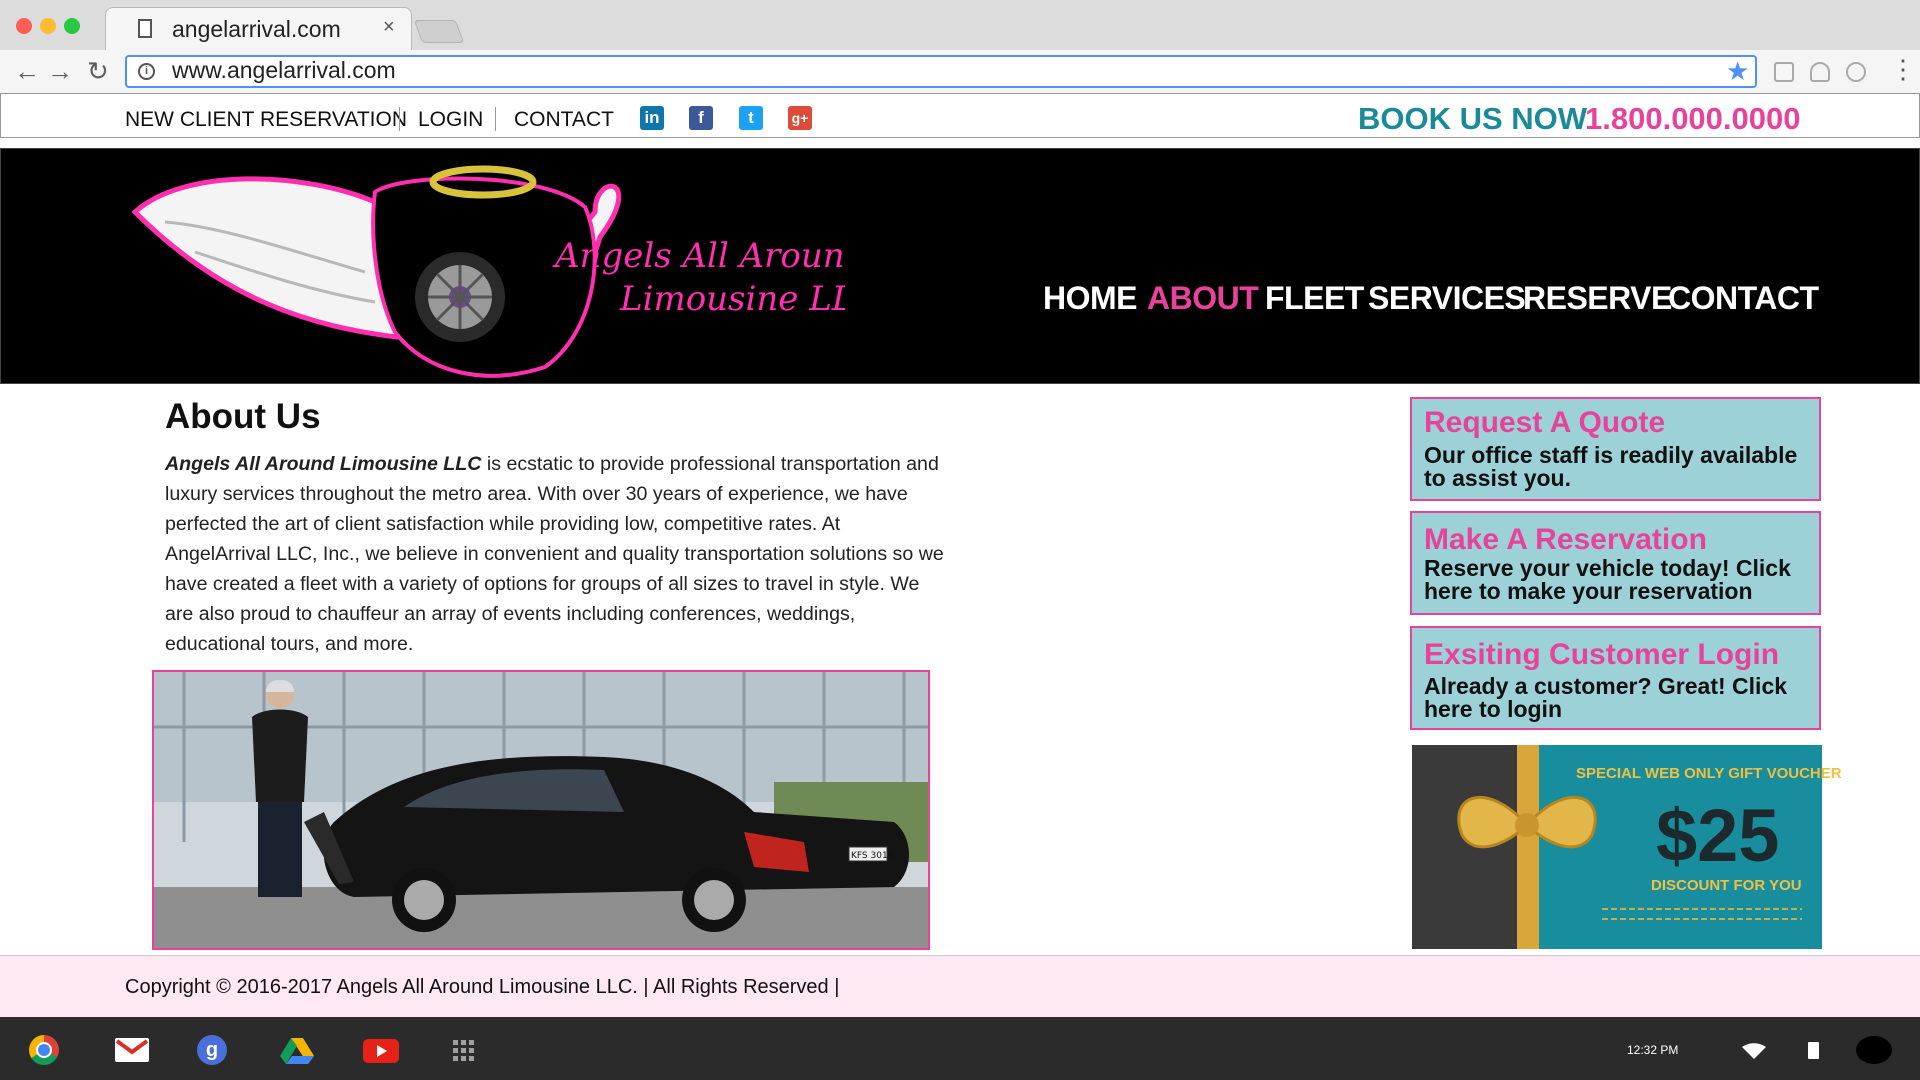 The height and width of the screenshot is (1080, 1920). Describe the element at coordinates (212, 1050) in the screenshot. I see `google-search-icon: g` at that location.